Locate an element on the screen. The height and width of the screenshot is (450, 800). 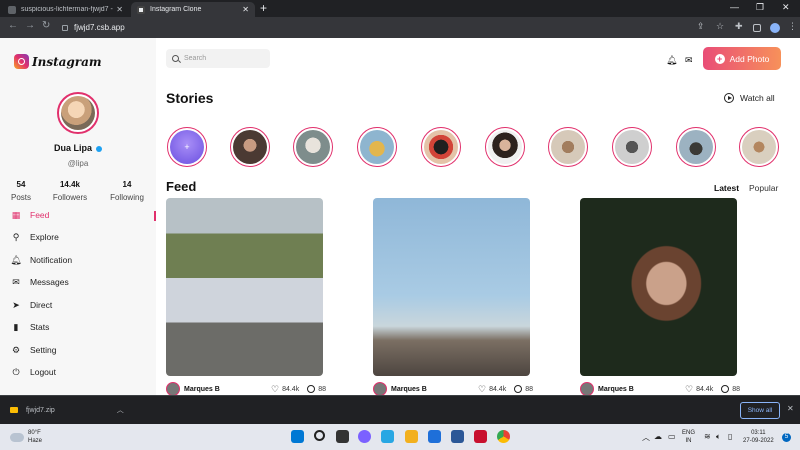
browser-tab-instagram-clone: Instagram Clone ✕ is located at coordinates (193, 9).